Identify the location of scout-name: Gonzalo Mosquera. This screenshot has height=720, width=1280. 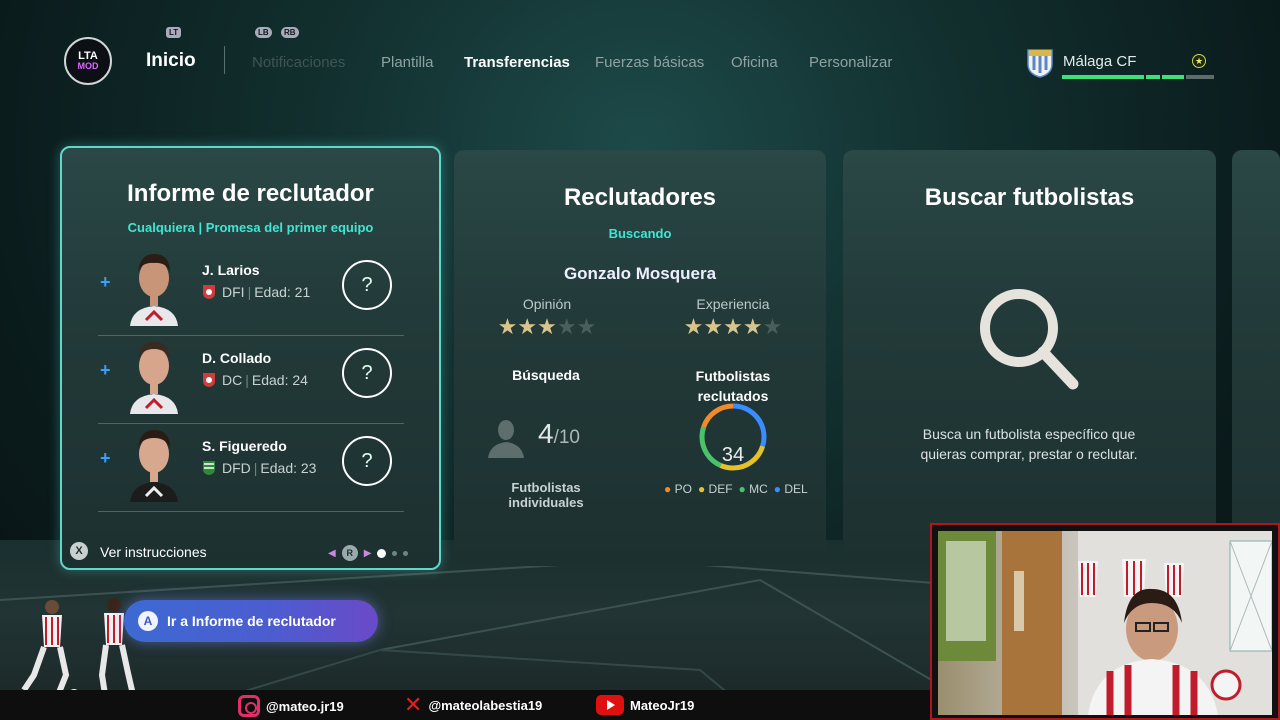
(640, 273).